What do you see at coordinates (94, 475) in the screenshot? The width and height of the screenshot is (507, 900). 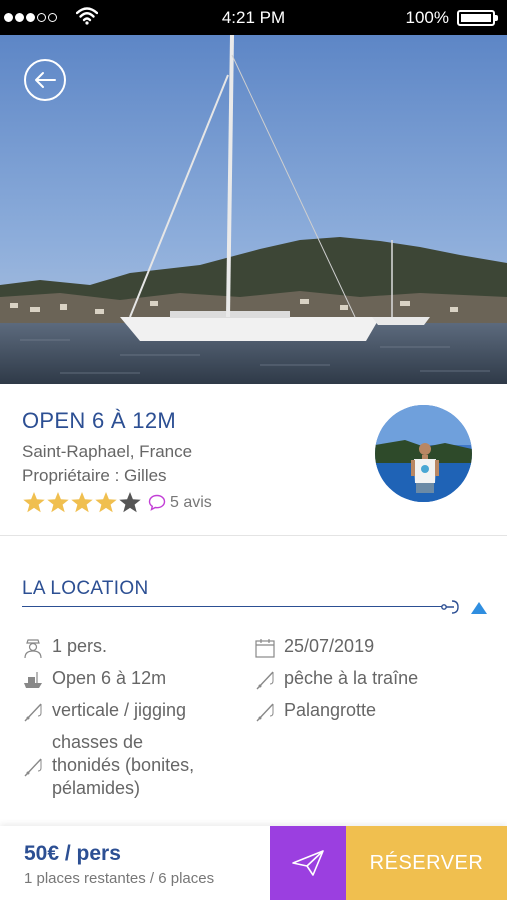 I see `listing-owner: Propriétaire : Gilles` at bounding box center [94, 475].